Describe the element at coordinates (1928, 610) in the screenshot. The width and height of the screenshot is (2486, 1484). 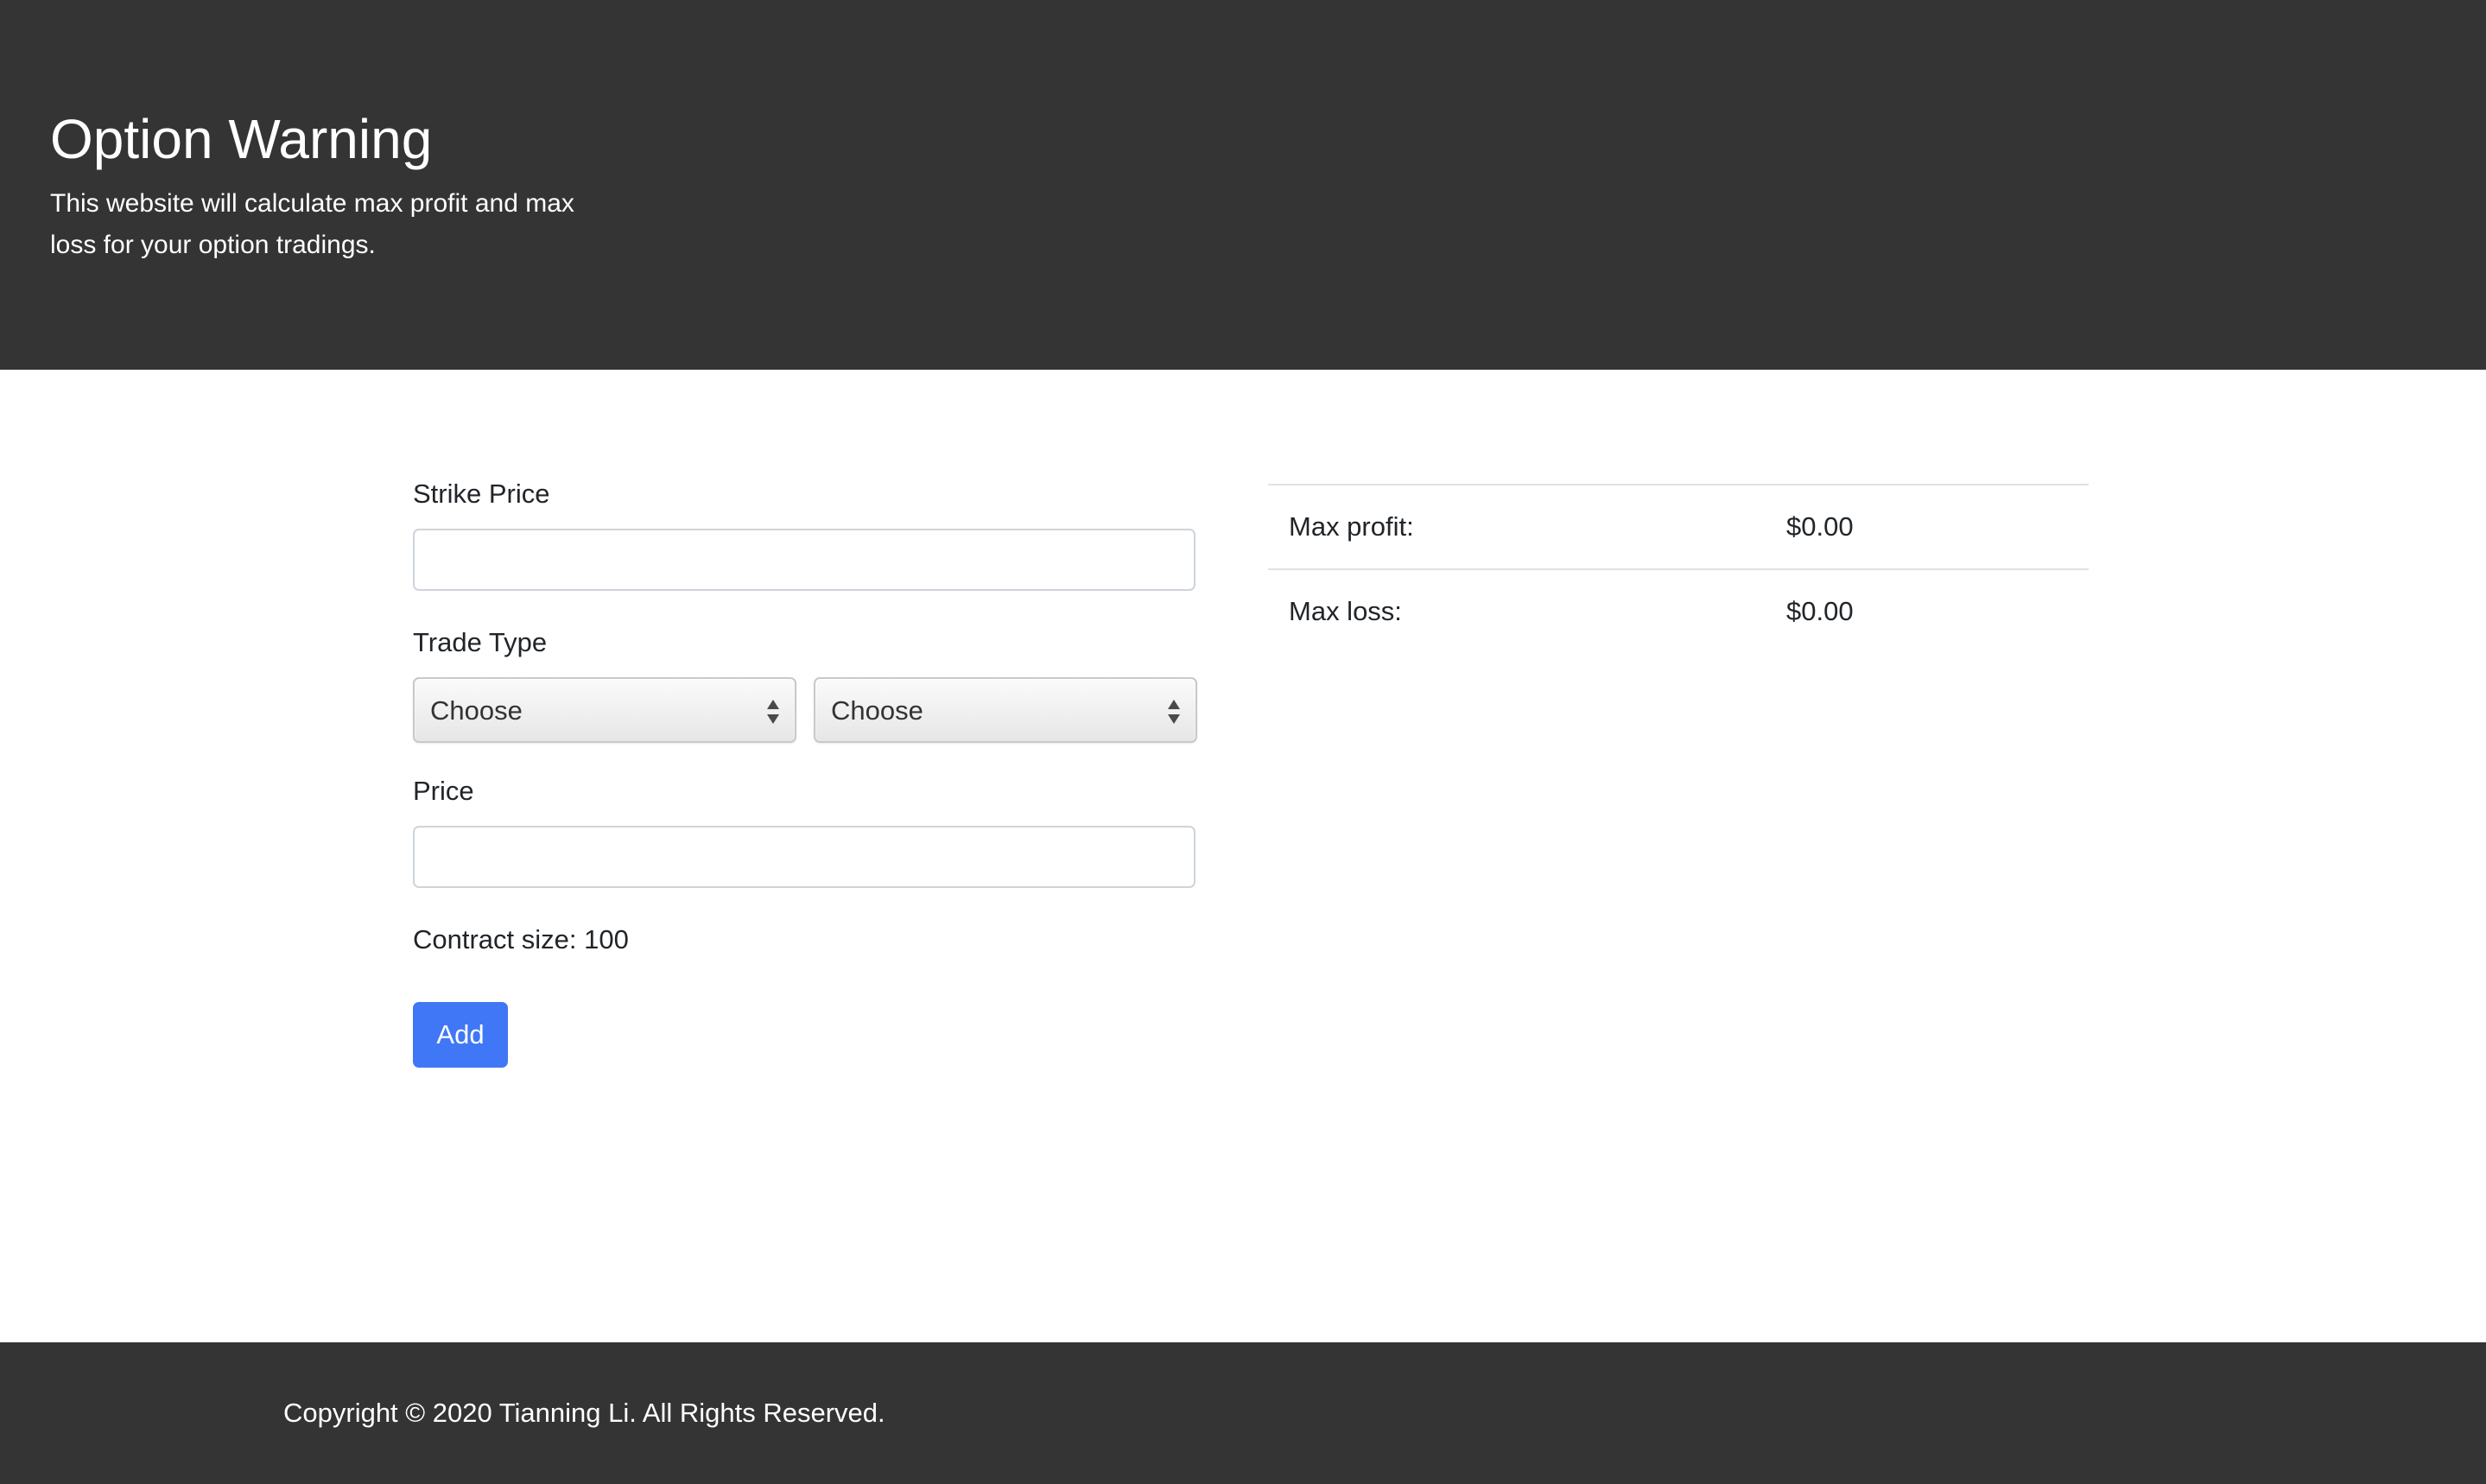
I see `max-loss-value: $0.00` at that location.